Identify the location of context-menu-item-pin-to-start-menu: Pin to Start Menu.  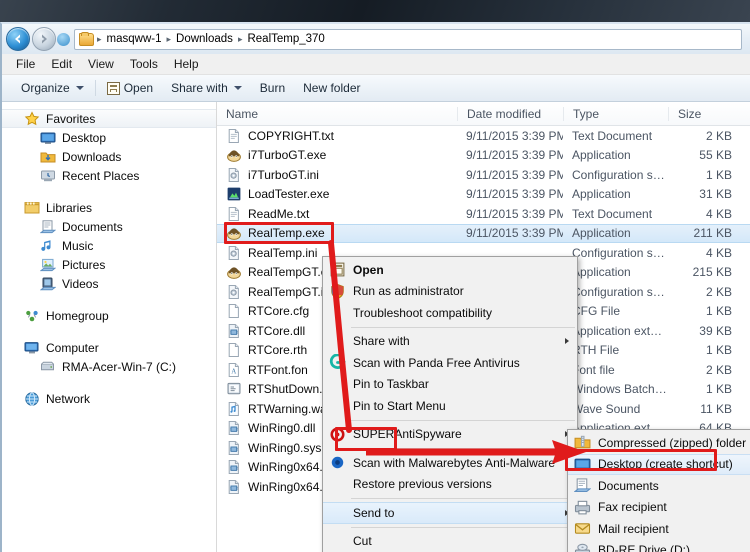
(450, 406).